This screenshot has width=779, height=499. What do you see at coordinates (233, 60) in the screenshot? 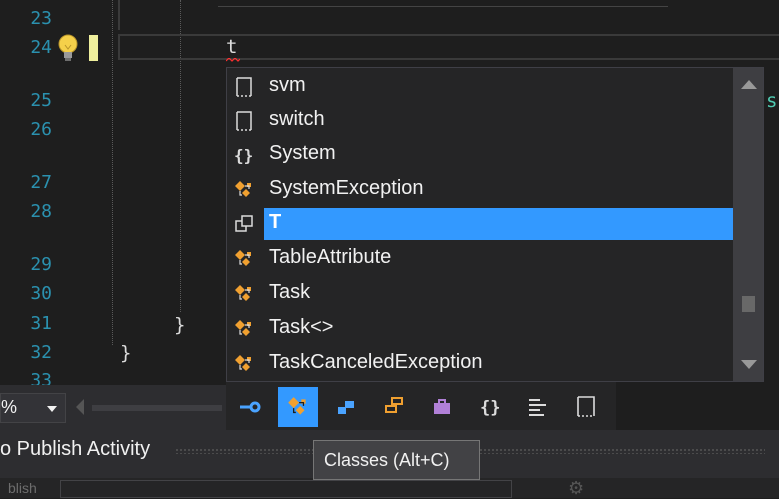
I see `error-squiggle` at bounding box center [233, 60].